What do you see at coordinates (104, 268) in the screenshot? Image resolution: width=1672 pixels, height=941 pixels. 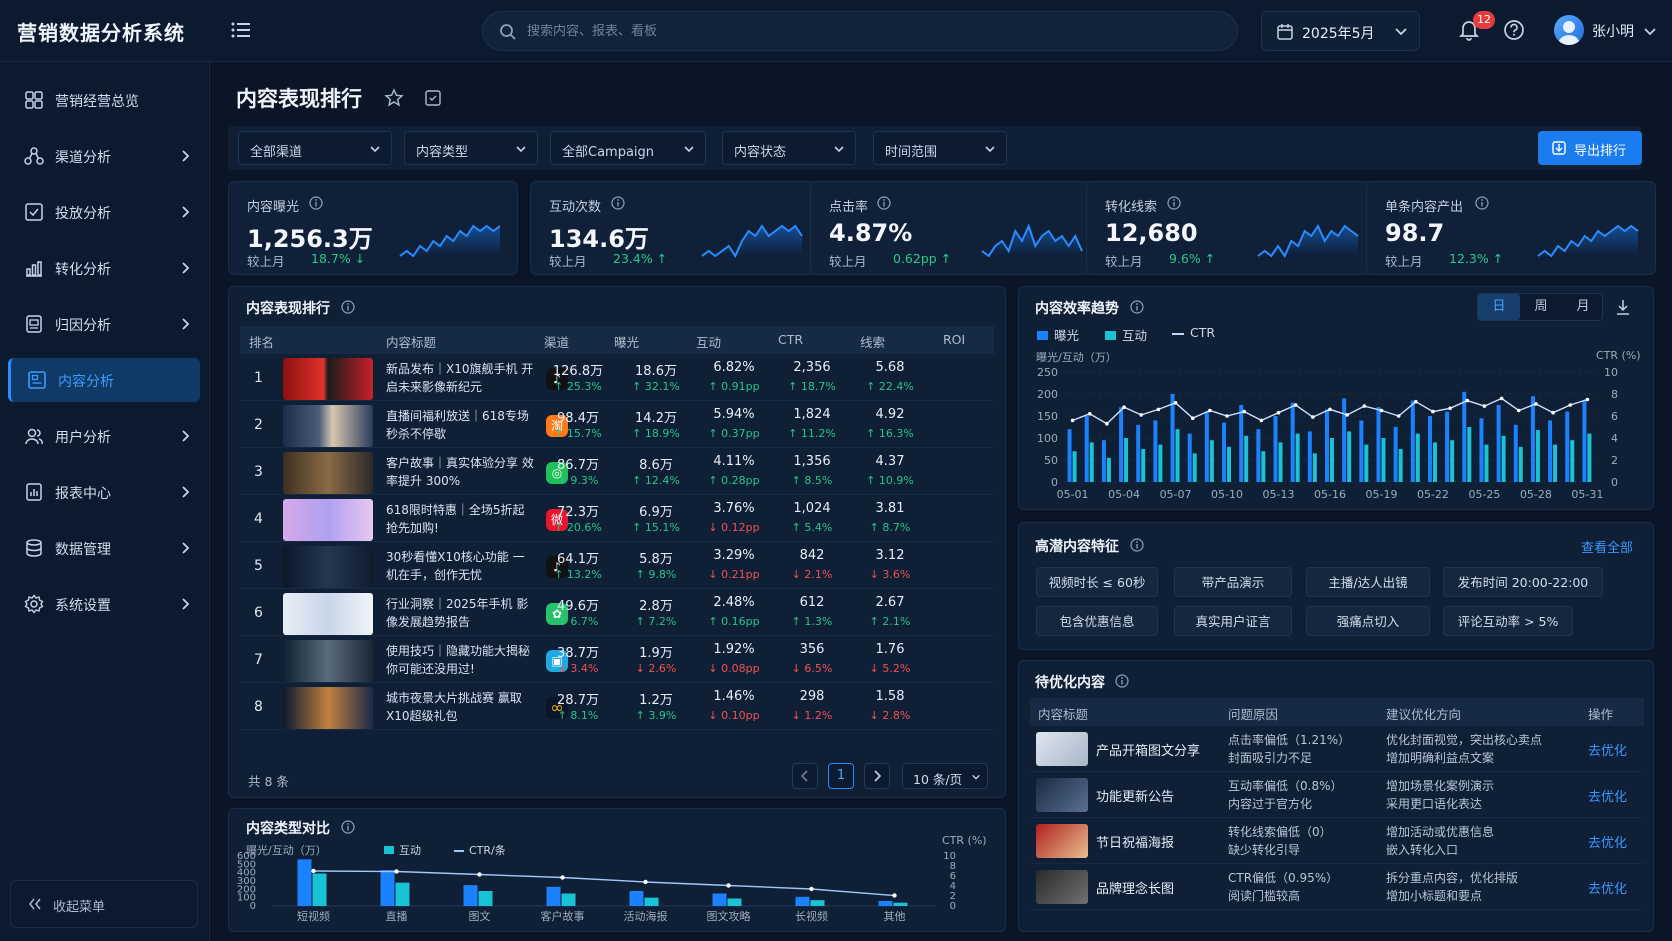 I see `sidebar-item-conversion: 转化分析` at bounding box center [104, 268].